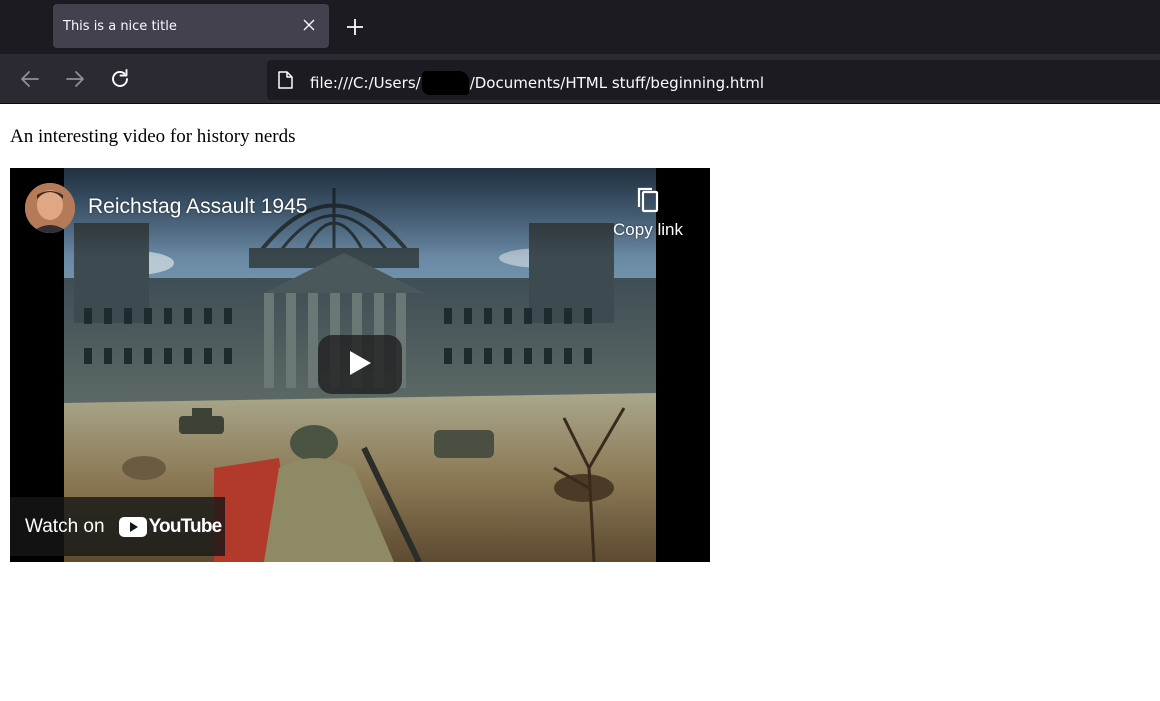 The image size is (1160, 701). Describe the element at coordinates (285, 80) in the screenshot. I see `page-icon` at that location.